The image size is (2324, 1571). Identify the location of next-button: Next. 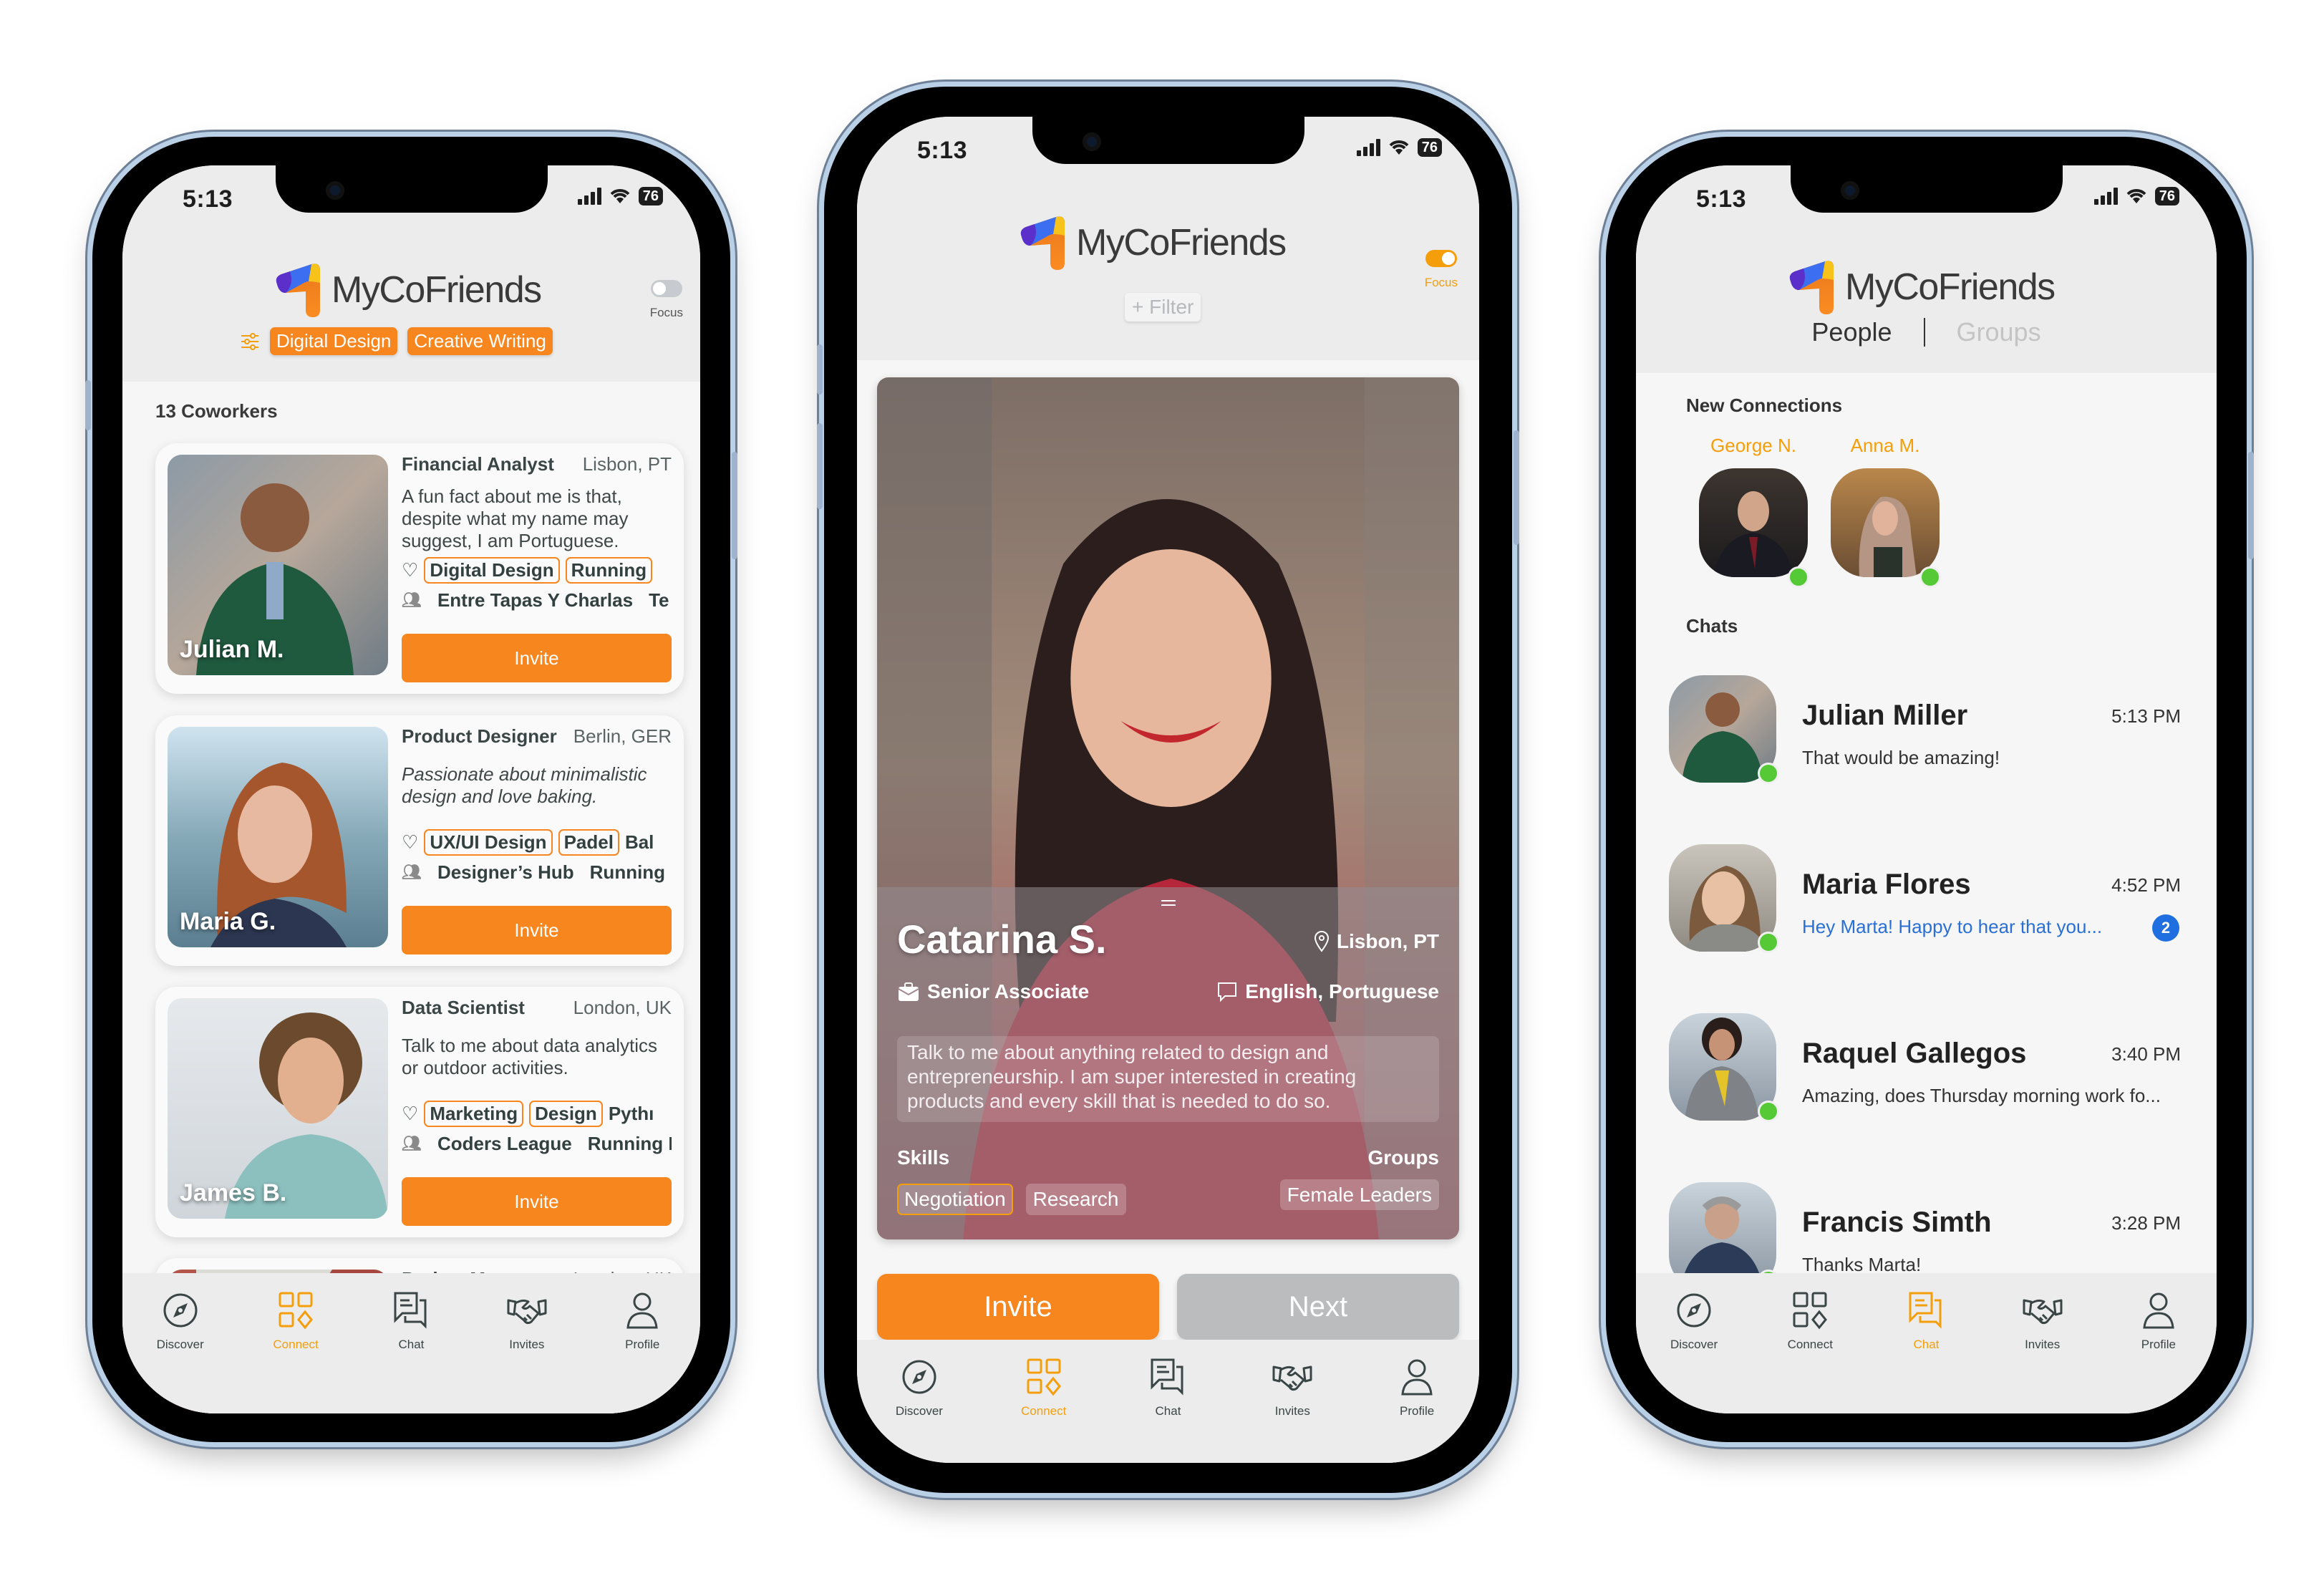
(1318, 1307).